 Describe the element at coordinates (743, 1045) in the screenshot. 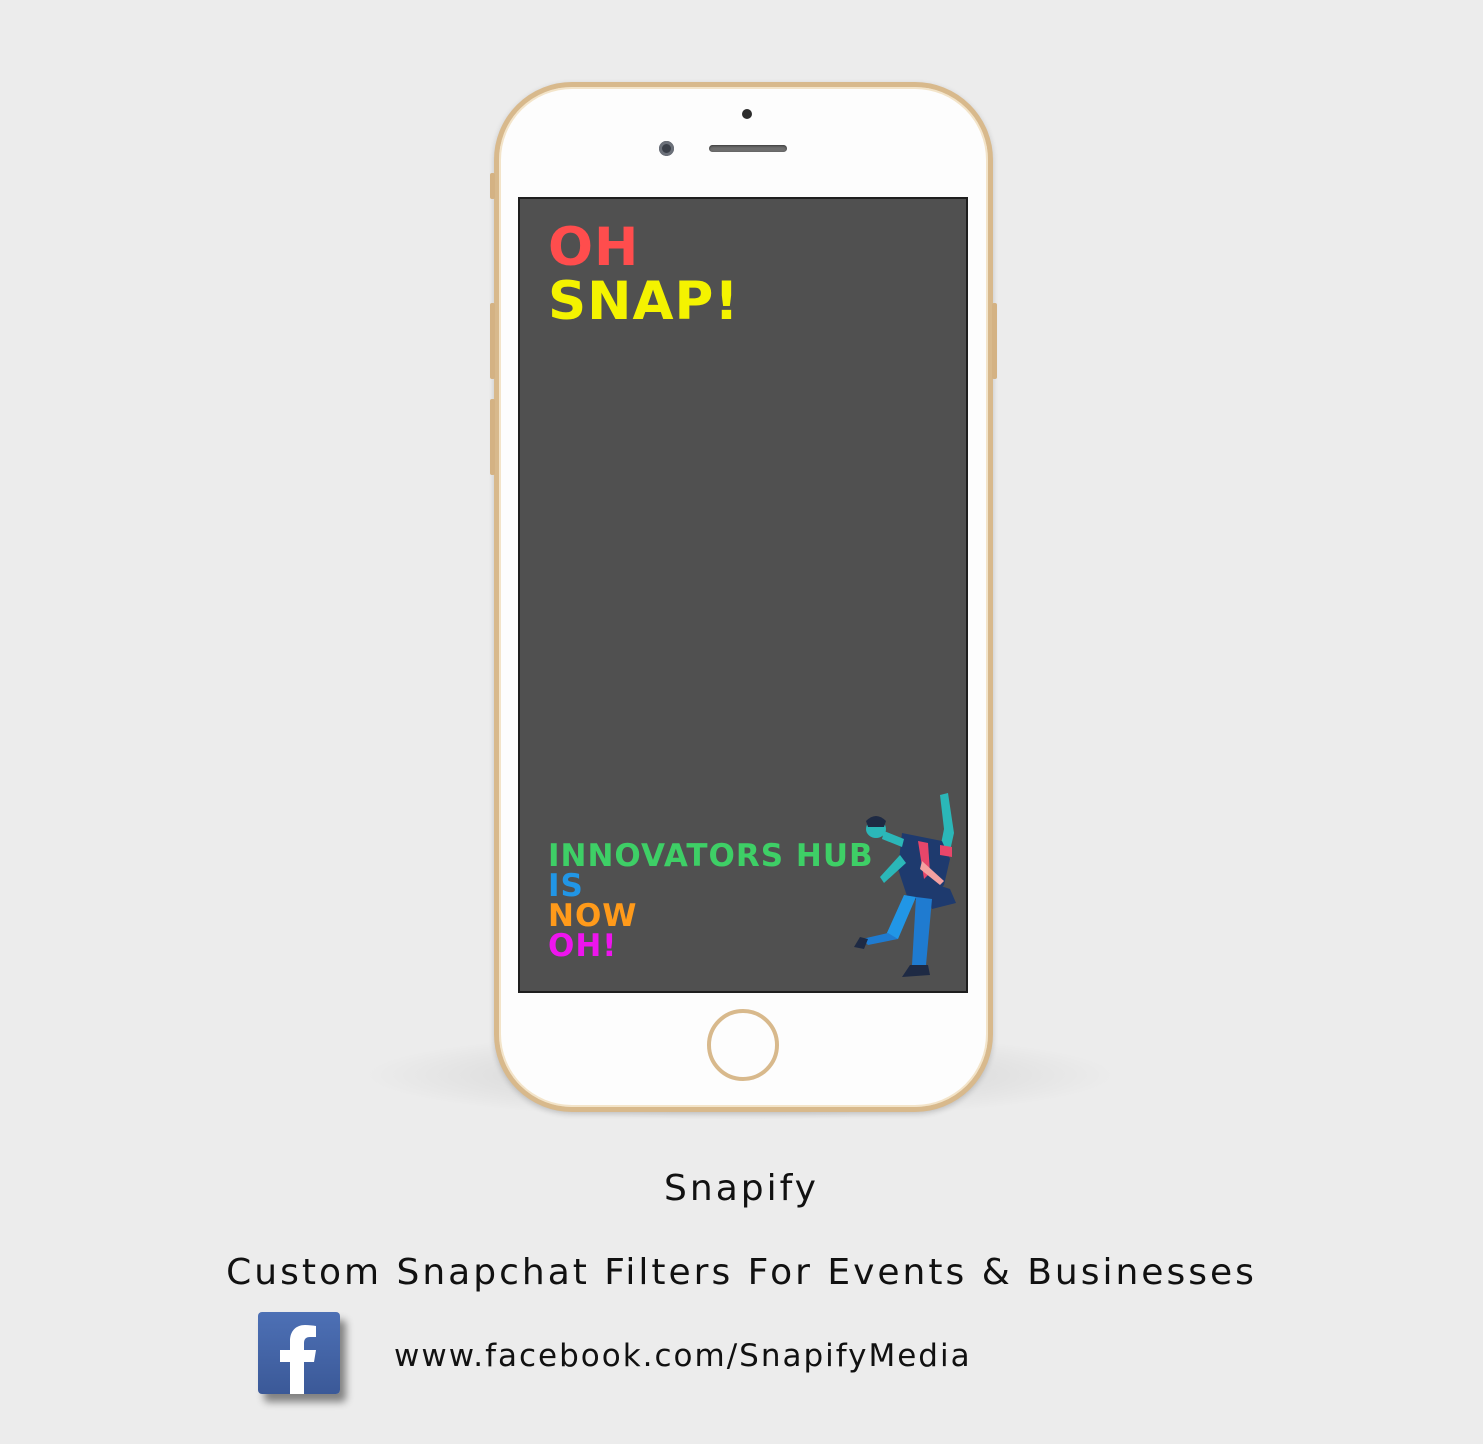

I see `home-button` at that location.